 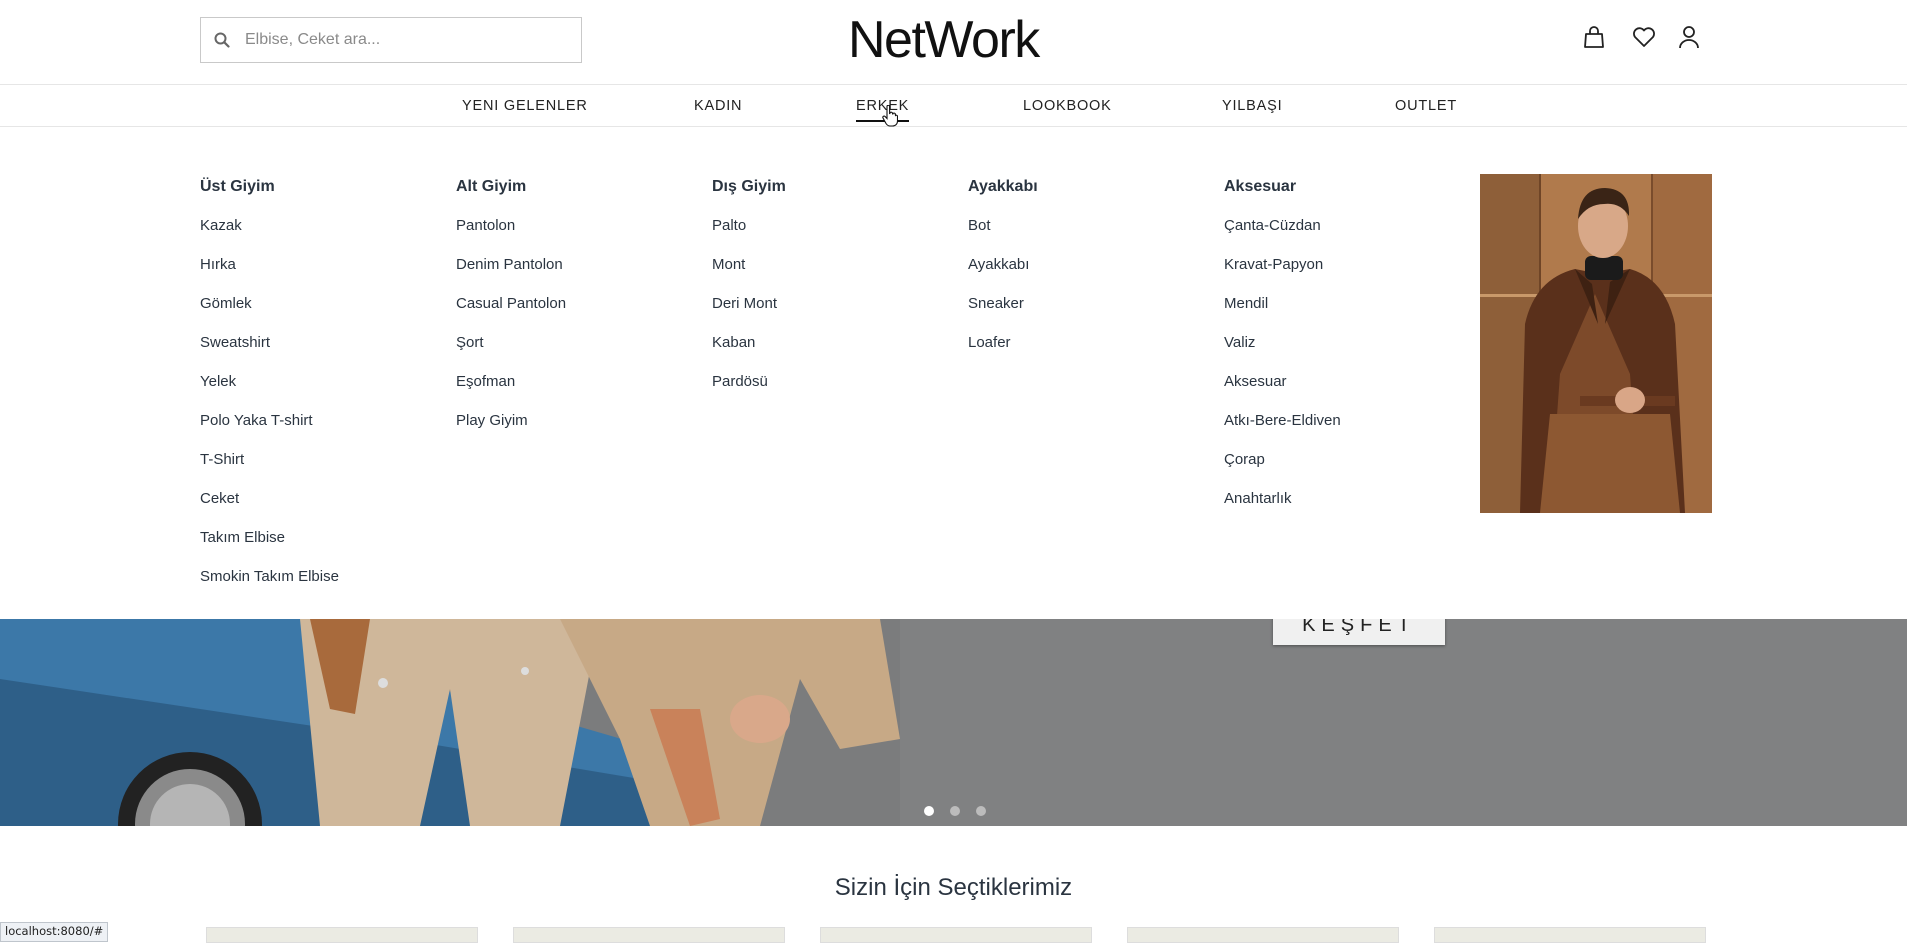 I want to click on menu-link: Yelek, so click(x=269, y=382).